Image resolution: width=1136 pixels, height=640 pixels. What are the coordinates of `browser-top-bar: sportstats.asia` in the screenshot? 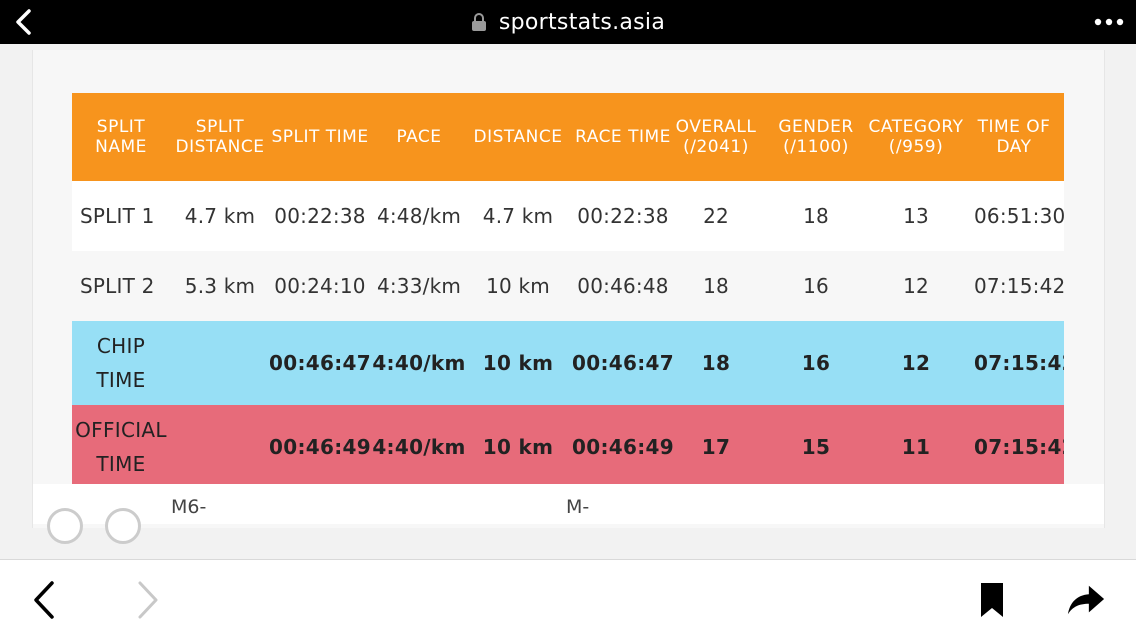 It's located at (568, 22).